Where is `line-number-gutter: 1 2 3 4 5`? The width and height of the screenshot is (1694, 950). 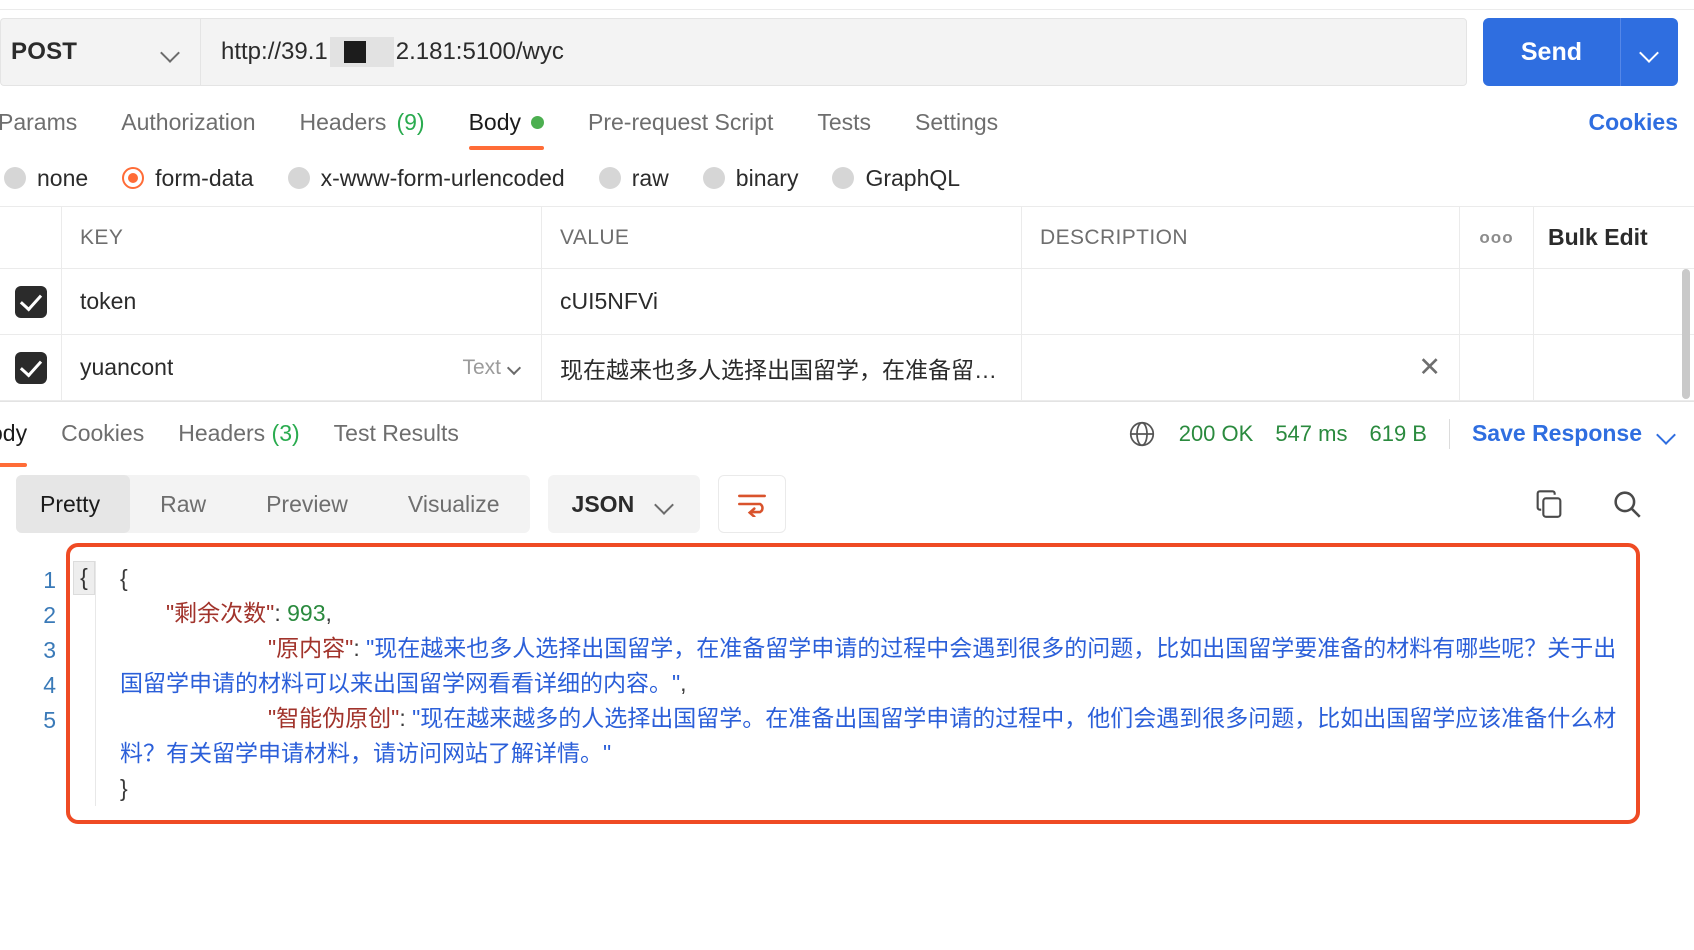 line-number-gutter: 1 2 3 4 5 is located at coordinates (41, 650).